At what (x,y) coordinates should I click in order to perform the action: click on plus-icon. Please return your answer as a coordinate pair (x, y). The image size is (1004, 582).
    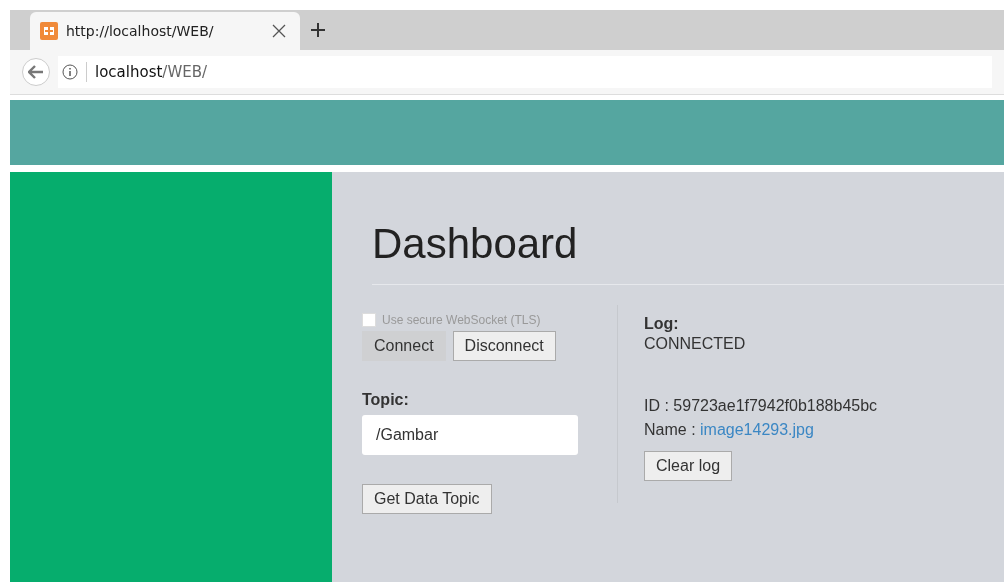
    Looking at the image, I should click on (318, 30).